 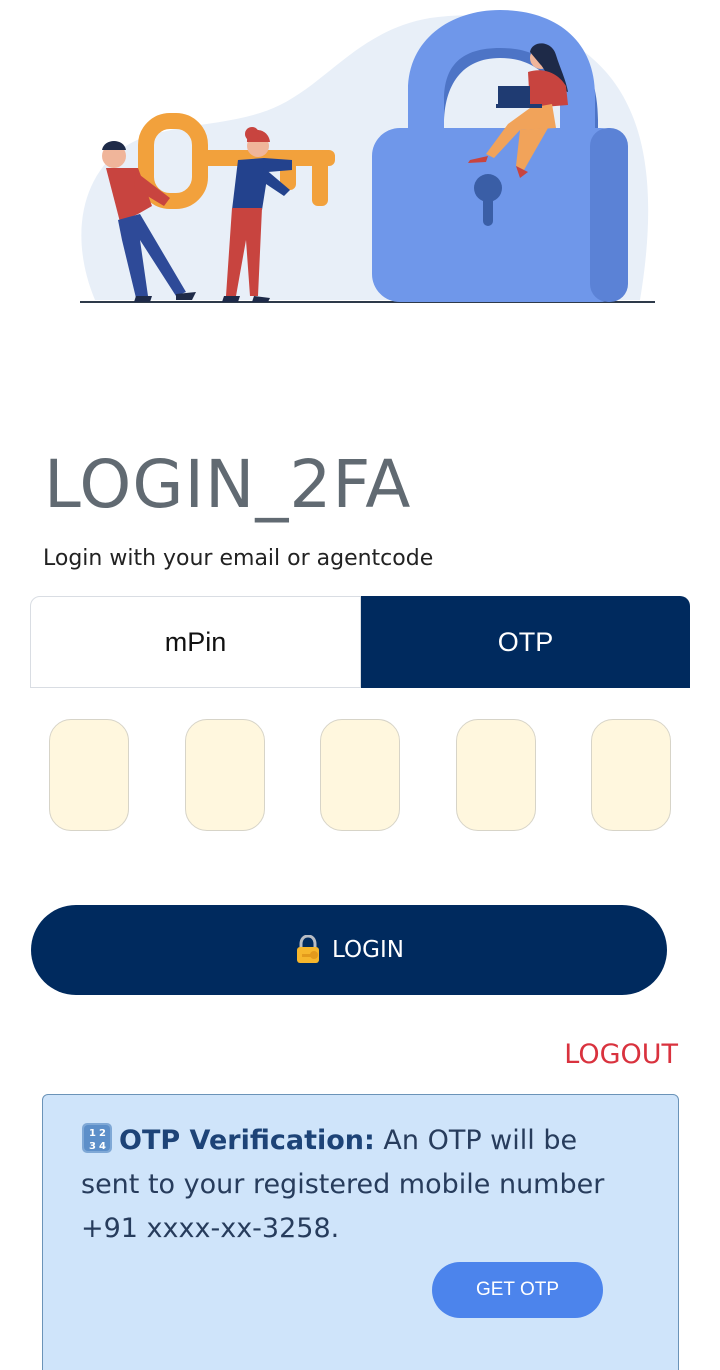 What do you see at coordinates (517, 1290) in the screenshot?
I see `get-otp-button: GET OTP` at bounding box center [517, 1290].